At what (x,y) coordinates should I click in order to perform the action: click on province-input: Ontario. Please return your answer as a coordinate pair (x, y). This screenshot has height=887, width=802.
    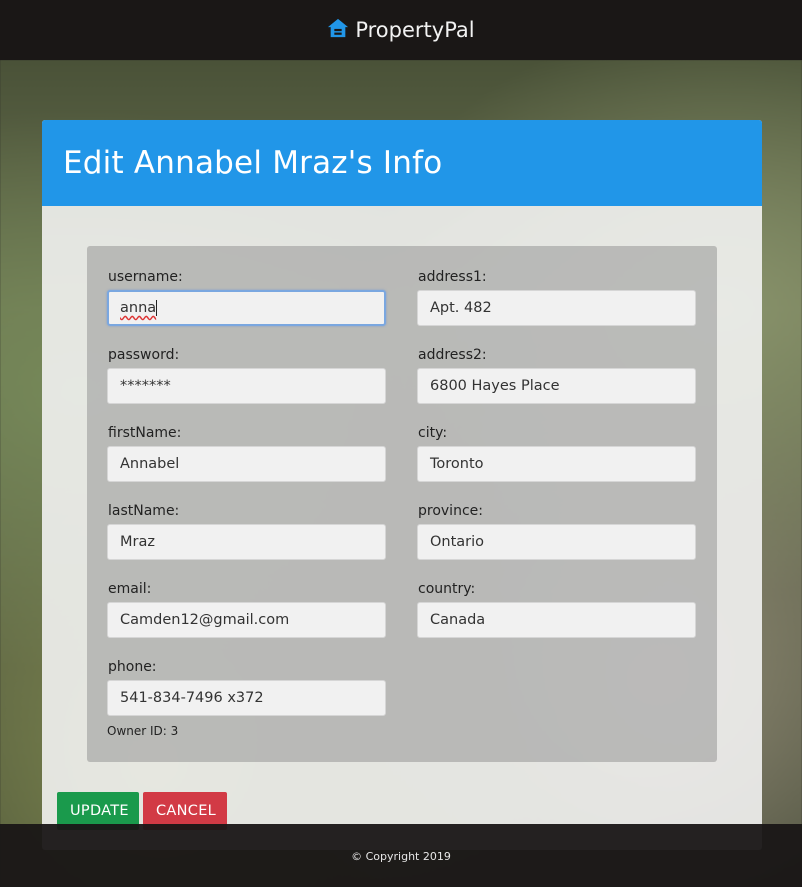
    Looking at the image, I should click on (556, 542).